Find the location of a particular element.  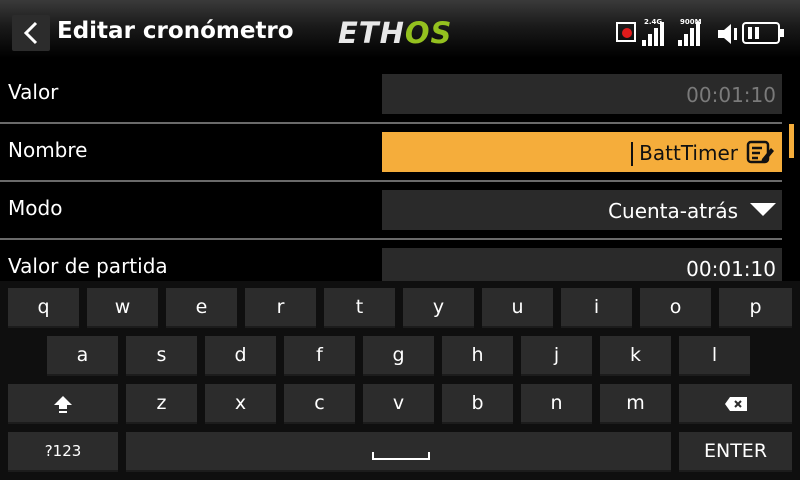

space-key is located at coordinates (398, 452).